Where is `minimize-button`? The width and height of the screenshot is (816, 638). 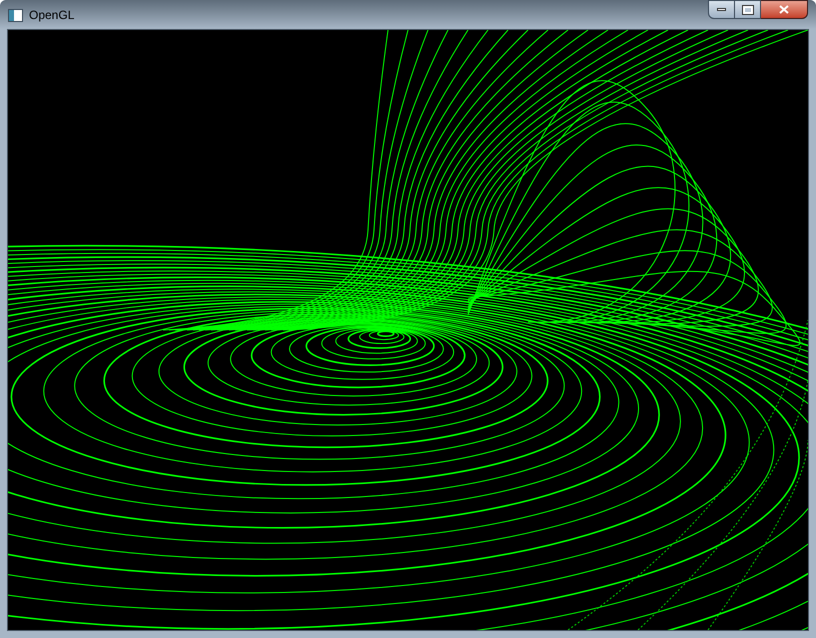
minimize-button is located at coordinates (721, 9).